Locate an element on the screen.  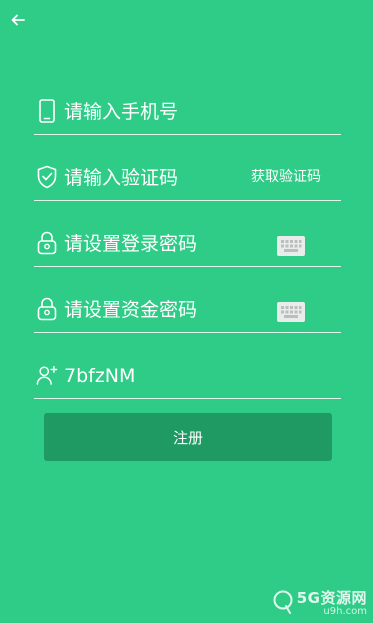
watermark-brand: 5G资源网 is located at coordinates (331, 598).